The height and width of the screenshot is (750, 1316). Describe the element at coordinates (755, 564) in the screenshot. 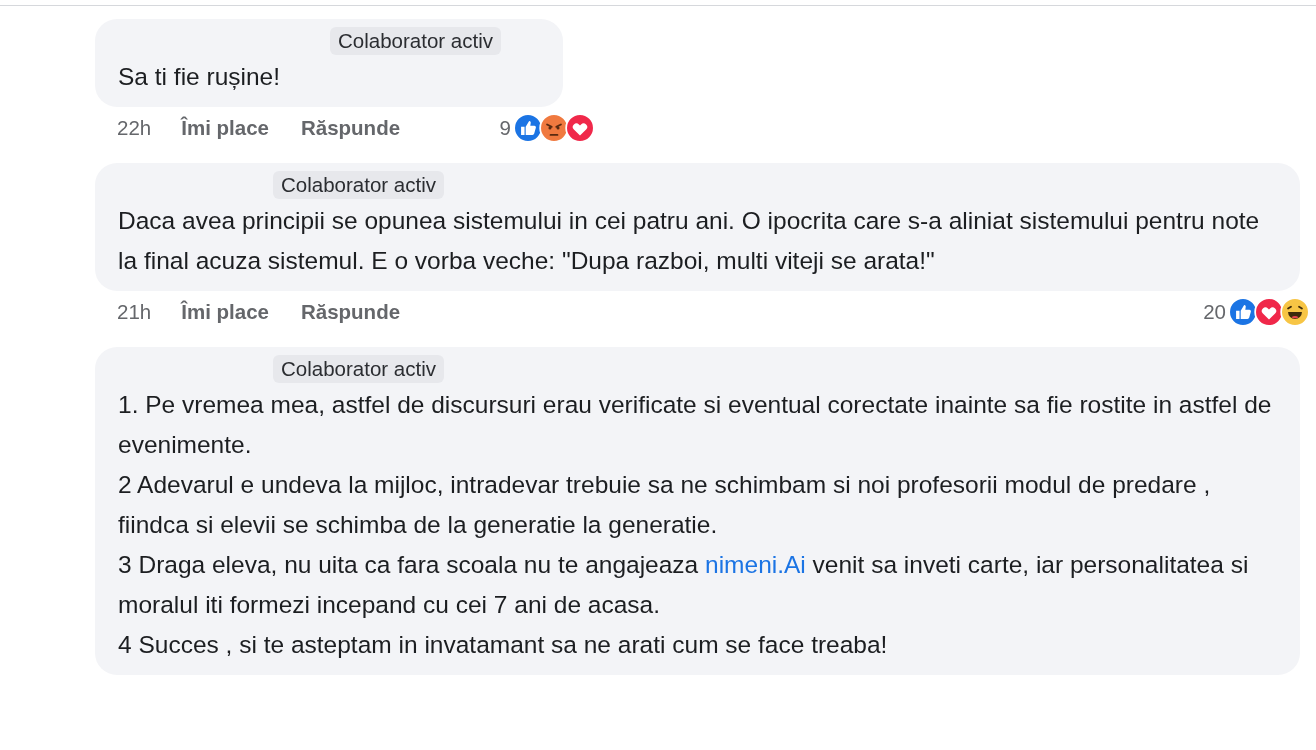

I see `mention-link: nimeni.Ai` at that location.